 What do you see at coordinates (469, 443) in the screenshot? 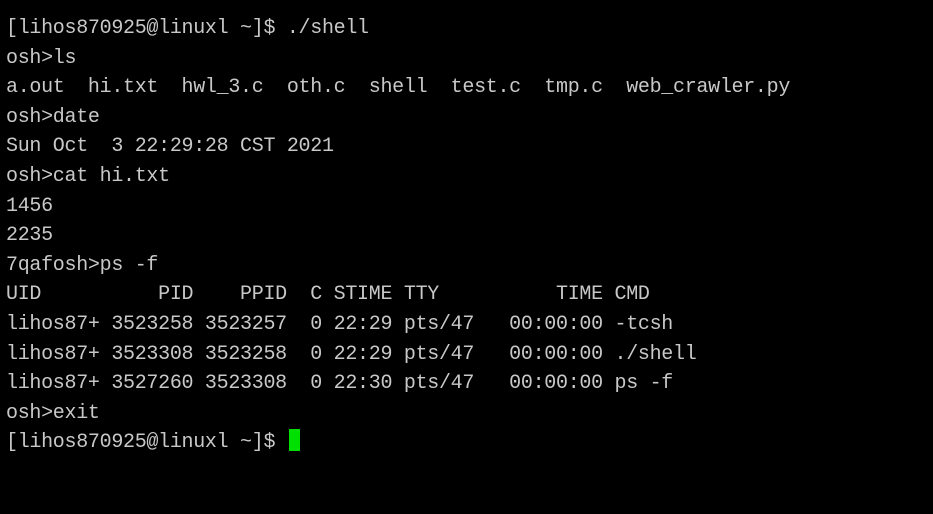
I see `terminal-prompt-line: [lihos870925@linuxl ~]$` at bounding box center [469, 443].